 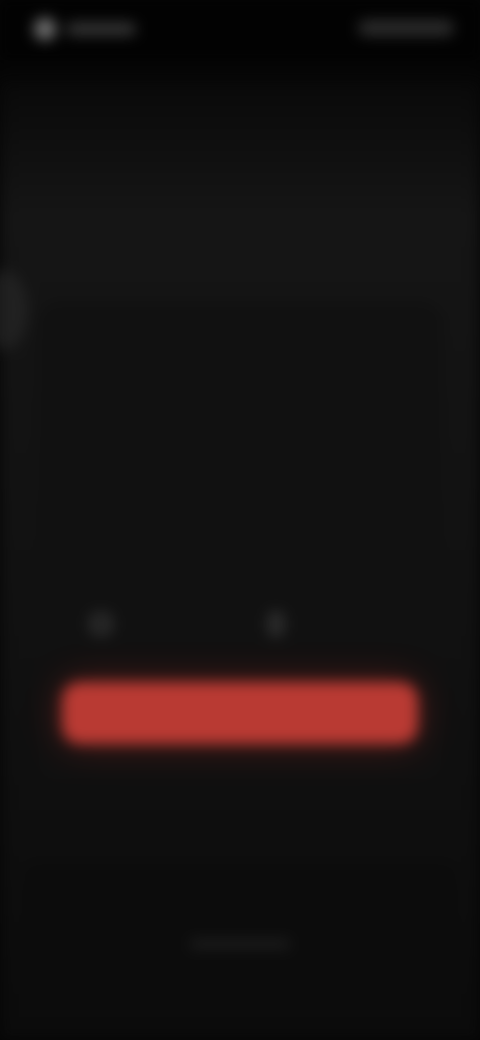 I want to click on status-bar-left, so click(x=85, y=29).